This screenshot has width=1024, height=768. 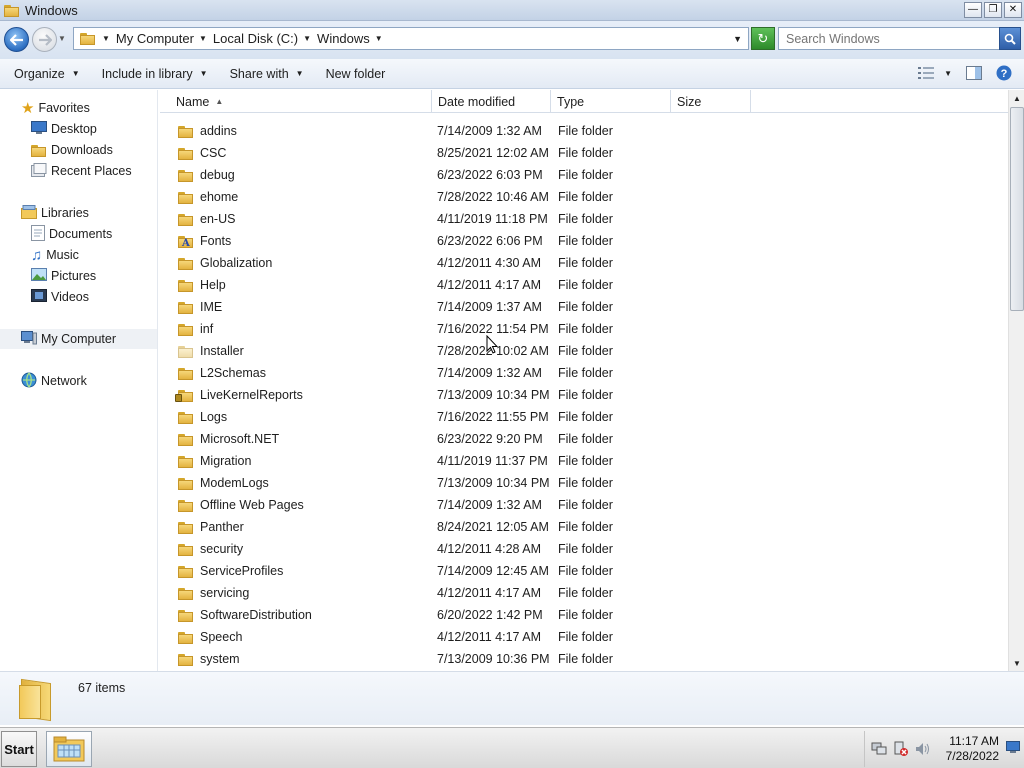 What do you see at coordinates (935, 73) in the screenshot?
I see `view-options-button: ▼` at bounding box center [935, 73].